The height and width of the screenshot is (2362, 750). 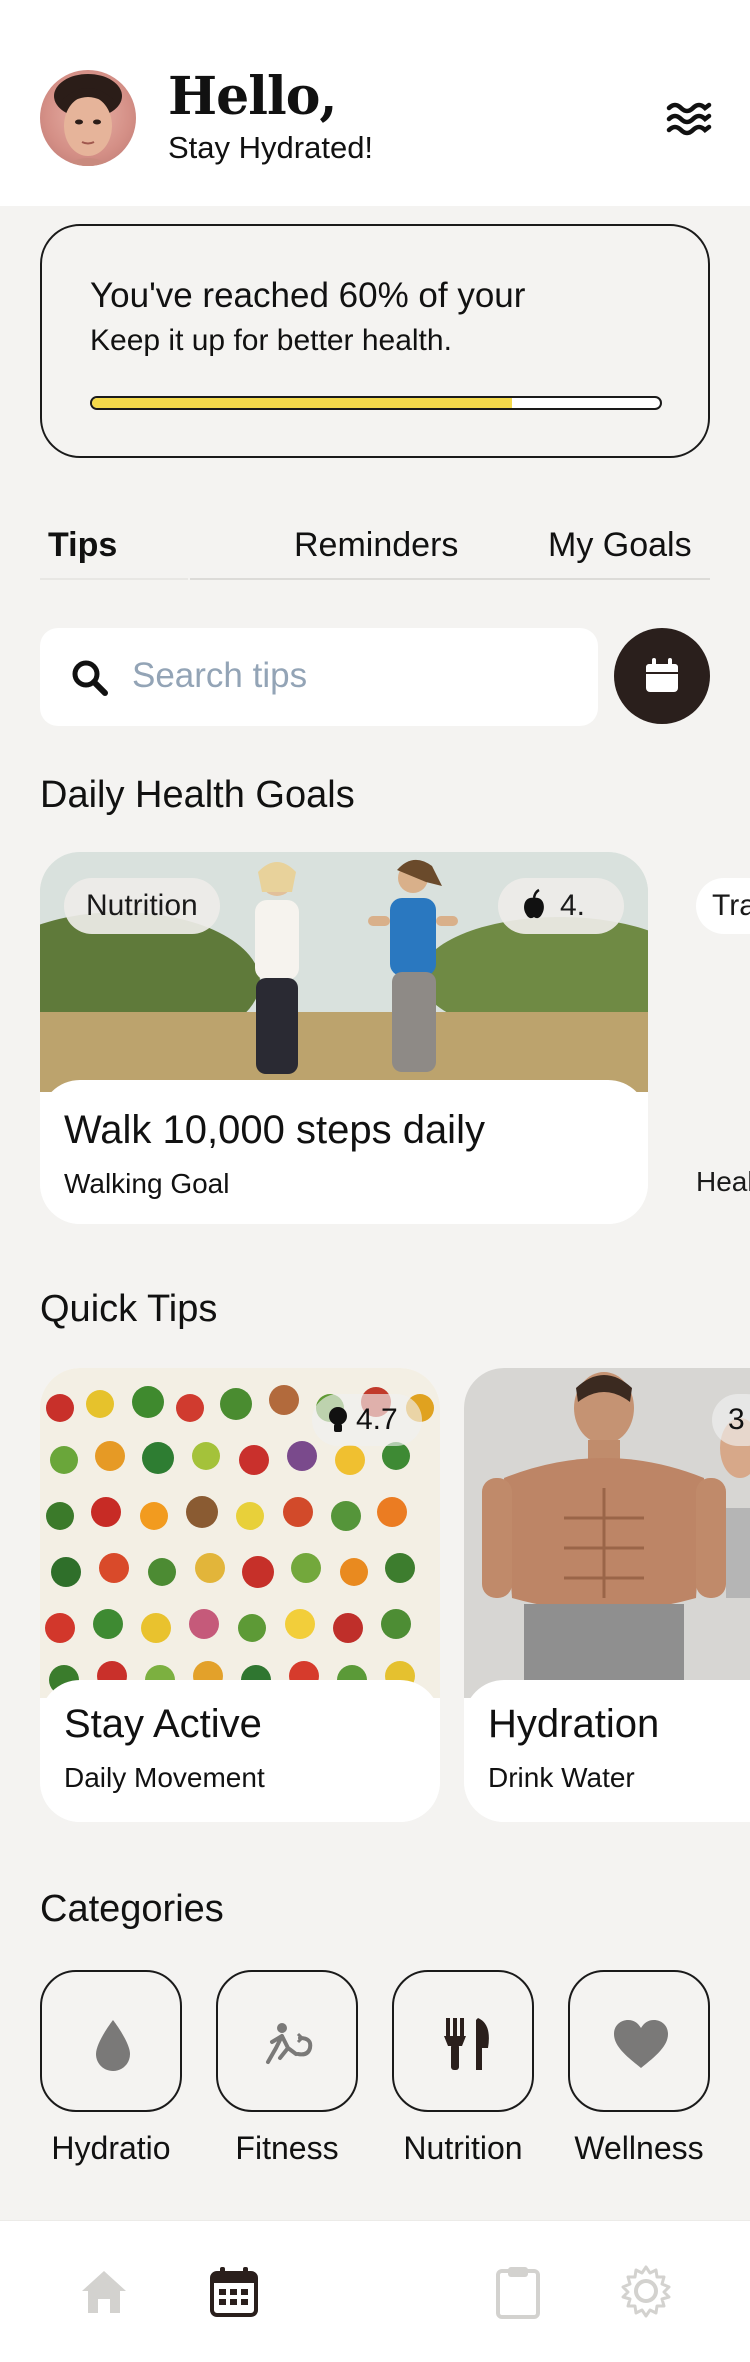 What do you see at coordinates (289, 2043) in the screenshot?
I see `running-icon` at bounding box center [289, 2043].